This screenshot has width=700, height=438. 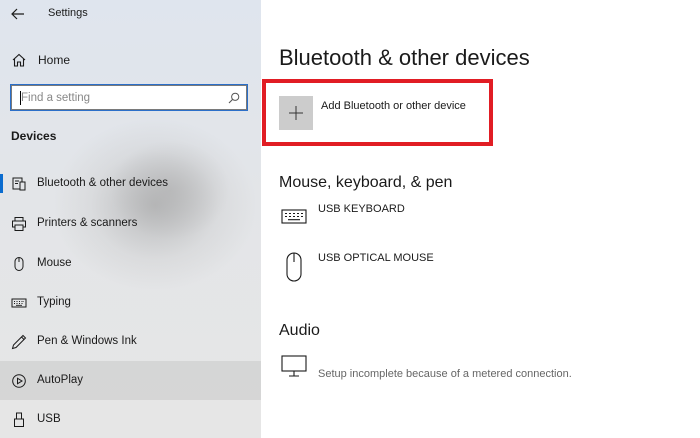 What do you see at coordinates (366, 182) in the screenshot?
I see `group-title-input-devices: Mouse, keyboard, & pen` at bounding box center [366, 182].